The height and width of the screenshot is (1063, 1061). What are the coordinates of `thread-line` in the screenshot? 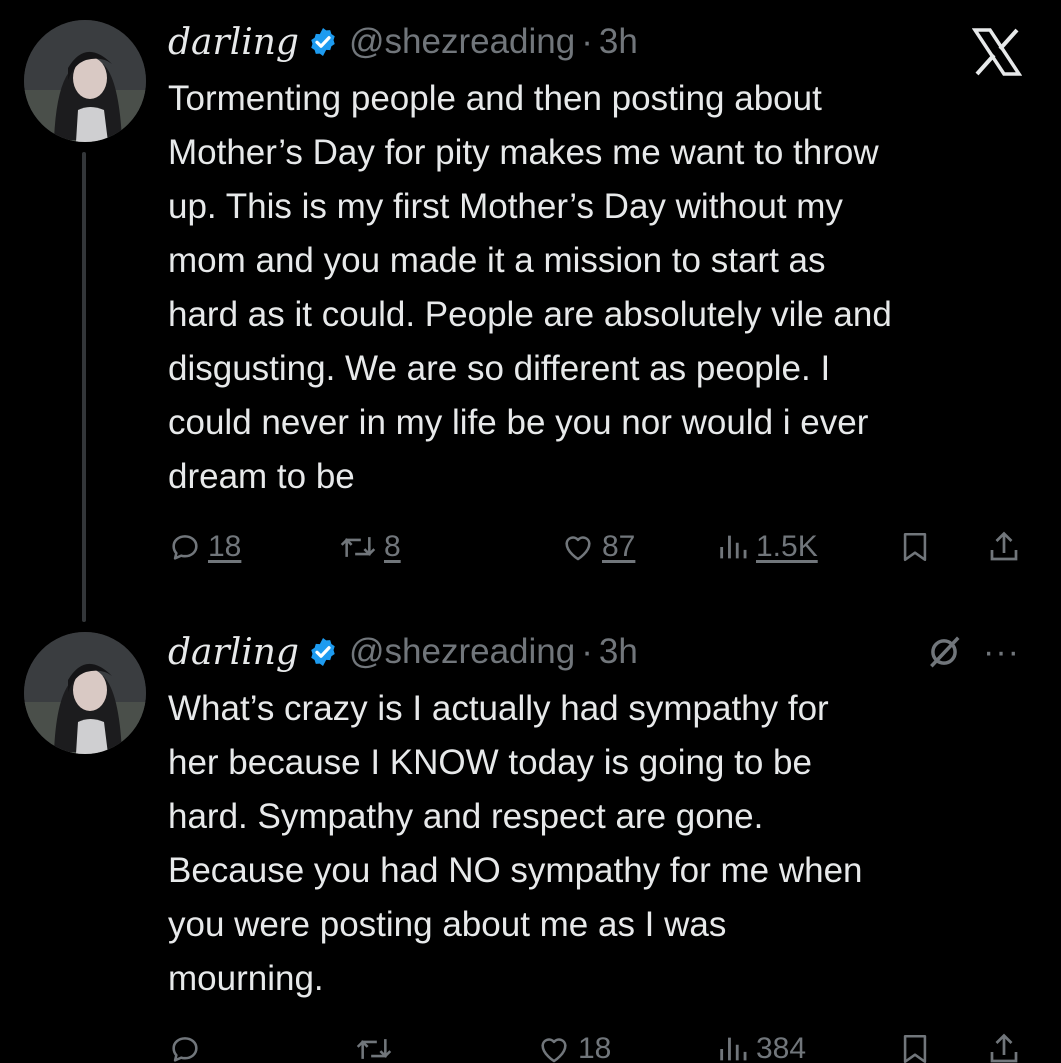 It's located at (84, 387).